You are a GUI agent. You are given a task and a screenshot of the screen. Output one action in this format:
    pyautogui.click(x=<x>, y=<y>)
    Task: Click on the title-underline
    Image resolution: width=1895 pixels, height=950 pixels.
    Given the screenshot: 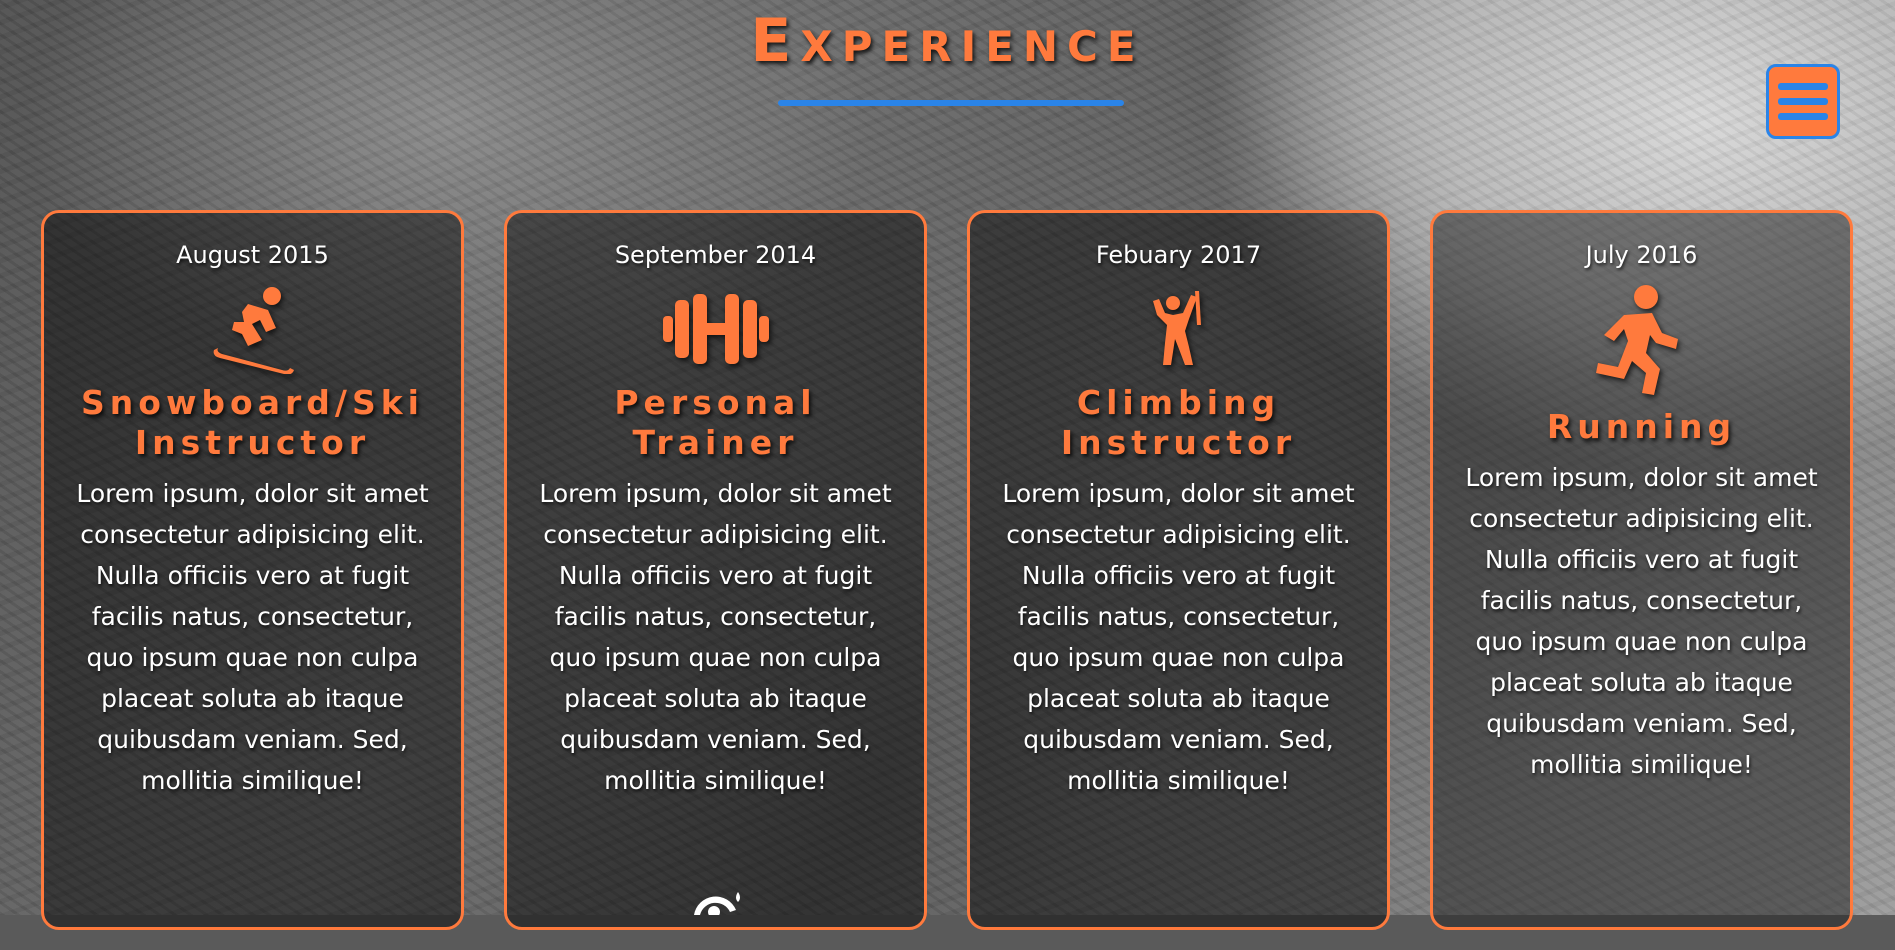 What is the action you would take?
    pyautogui.click(x=951, y=103)
    